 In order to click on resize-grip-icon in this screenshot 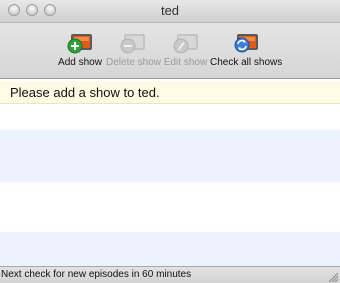, I will do `click(333, 277)`.